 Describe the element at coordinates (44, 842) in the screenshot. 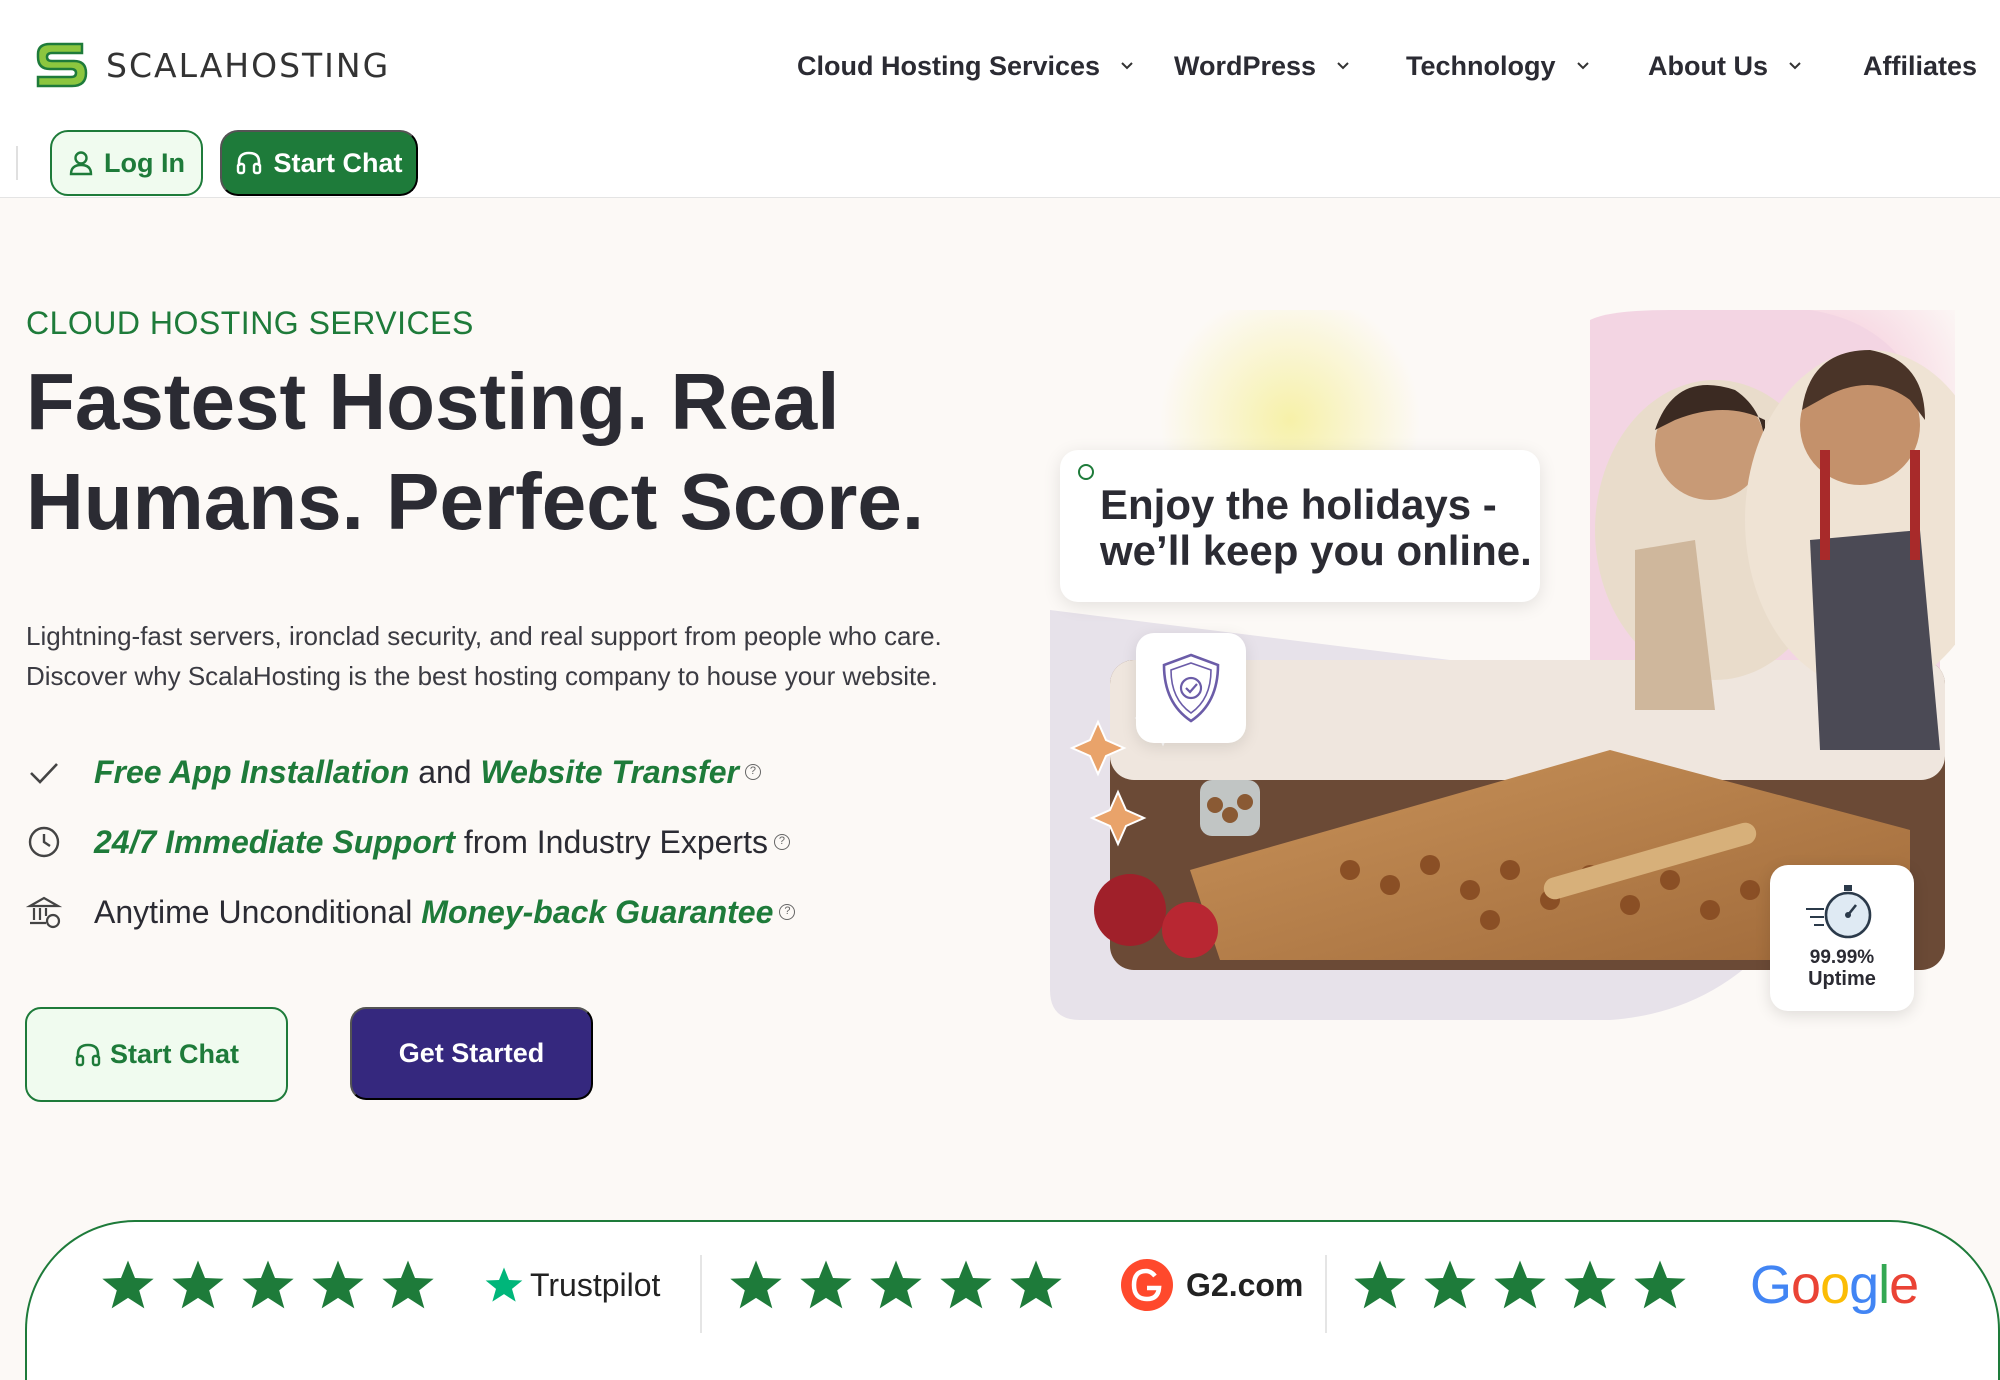

I see `clock-icon` at that location.